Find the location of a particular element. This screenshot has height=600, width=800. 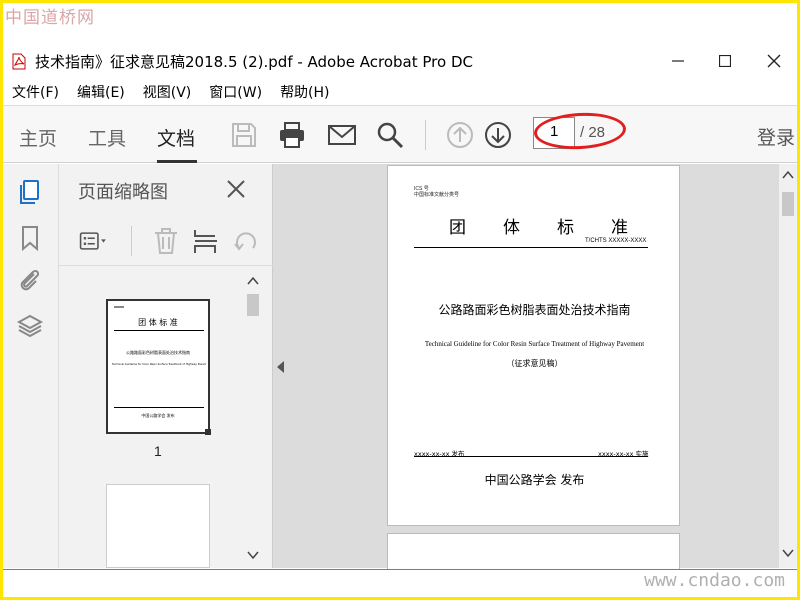

tools-separator is located at coordinates (131, 241).